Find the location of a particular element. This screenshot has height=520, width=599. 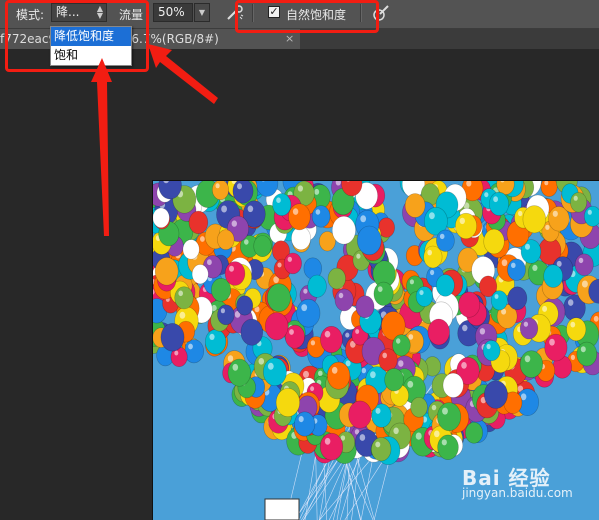

annotation-arrows is located at coordinates (154, 140).